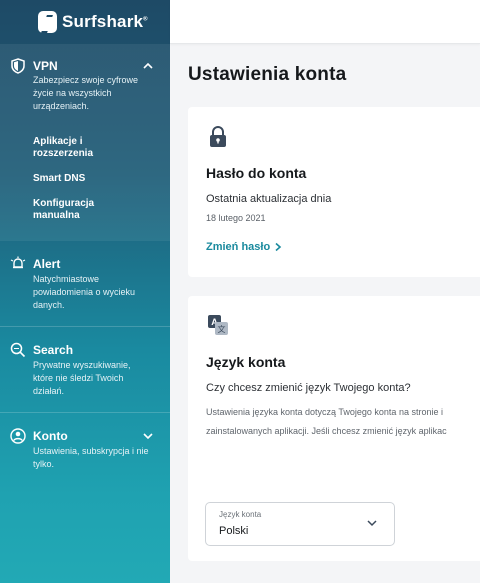 This screenshot has width=480, height=583. Describe the element at coordinates (18, 350) in the screenshot. I see `search-icon` at that location.